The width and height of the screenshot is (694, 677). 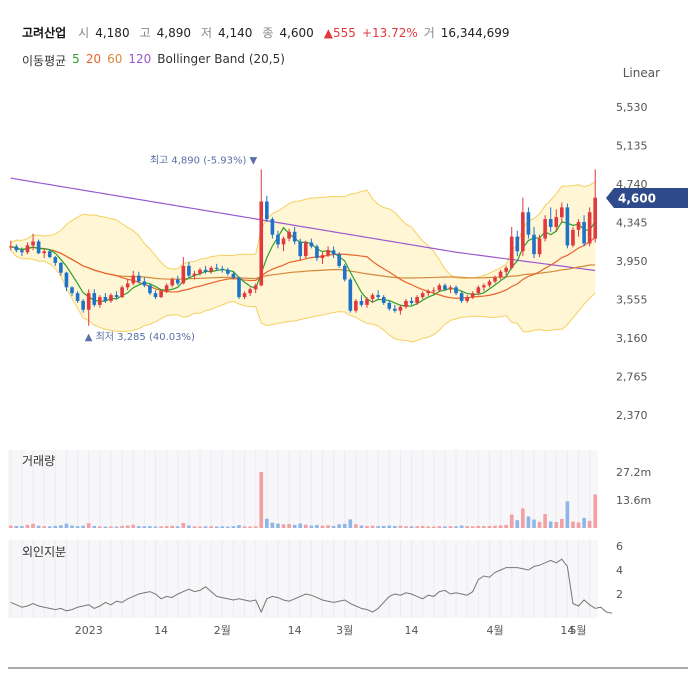 What do you see at coordinates (619, 570) in the screenshot?
I see `foreign-tick-label: 4` at bounding box center [619, 570].